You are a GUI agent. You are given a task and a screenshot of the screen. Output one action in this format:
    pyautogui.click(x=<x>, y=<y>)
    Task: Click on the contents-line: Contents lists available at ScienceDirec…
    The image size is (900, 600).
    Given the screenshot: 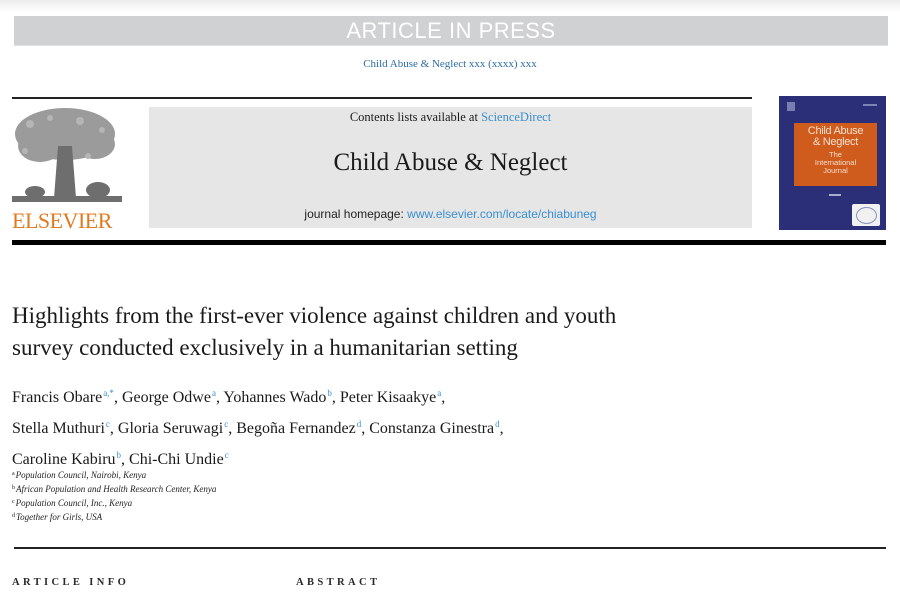 What is the action you would take?
    pyautogui.click(x=450, y=117)
    